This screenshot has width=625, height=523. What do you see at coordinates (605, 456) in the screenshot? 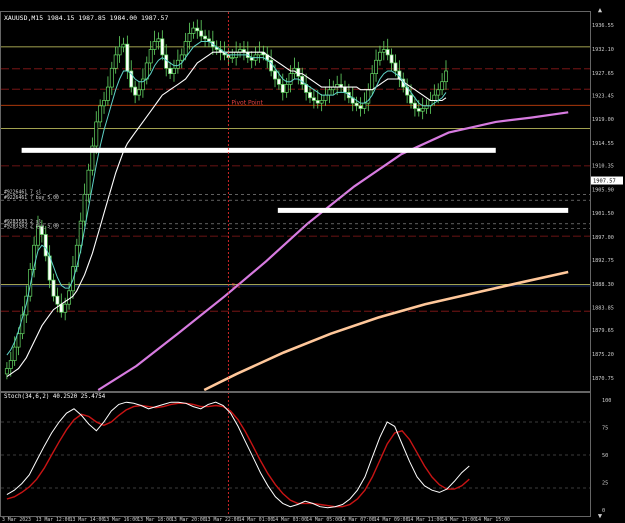
I see `stochastic-tick-label: 50` at bounding box center [605, 456].